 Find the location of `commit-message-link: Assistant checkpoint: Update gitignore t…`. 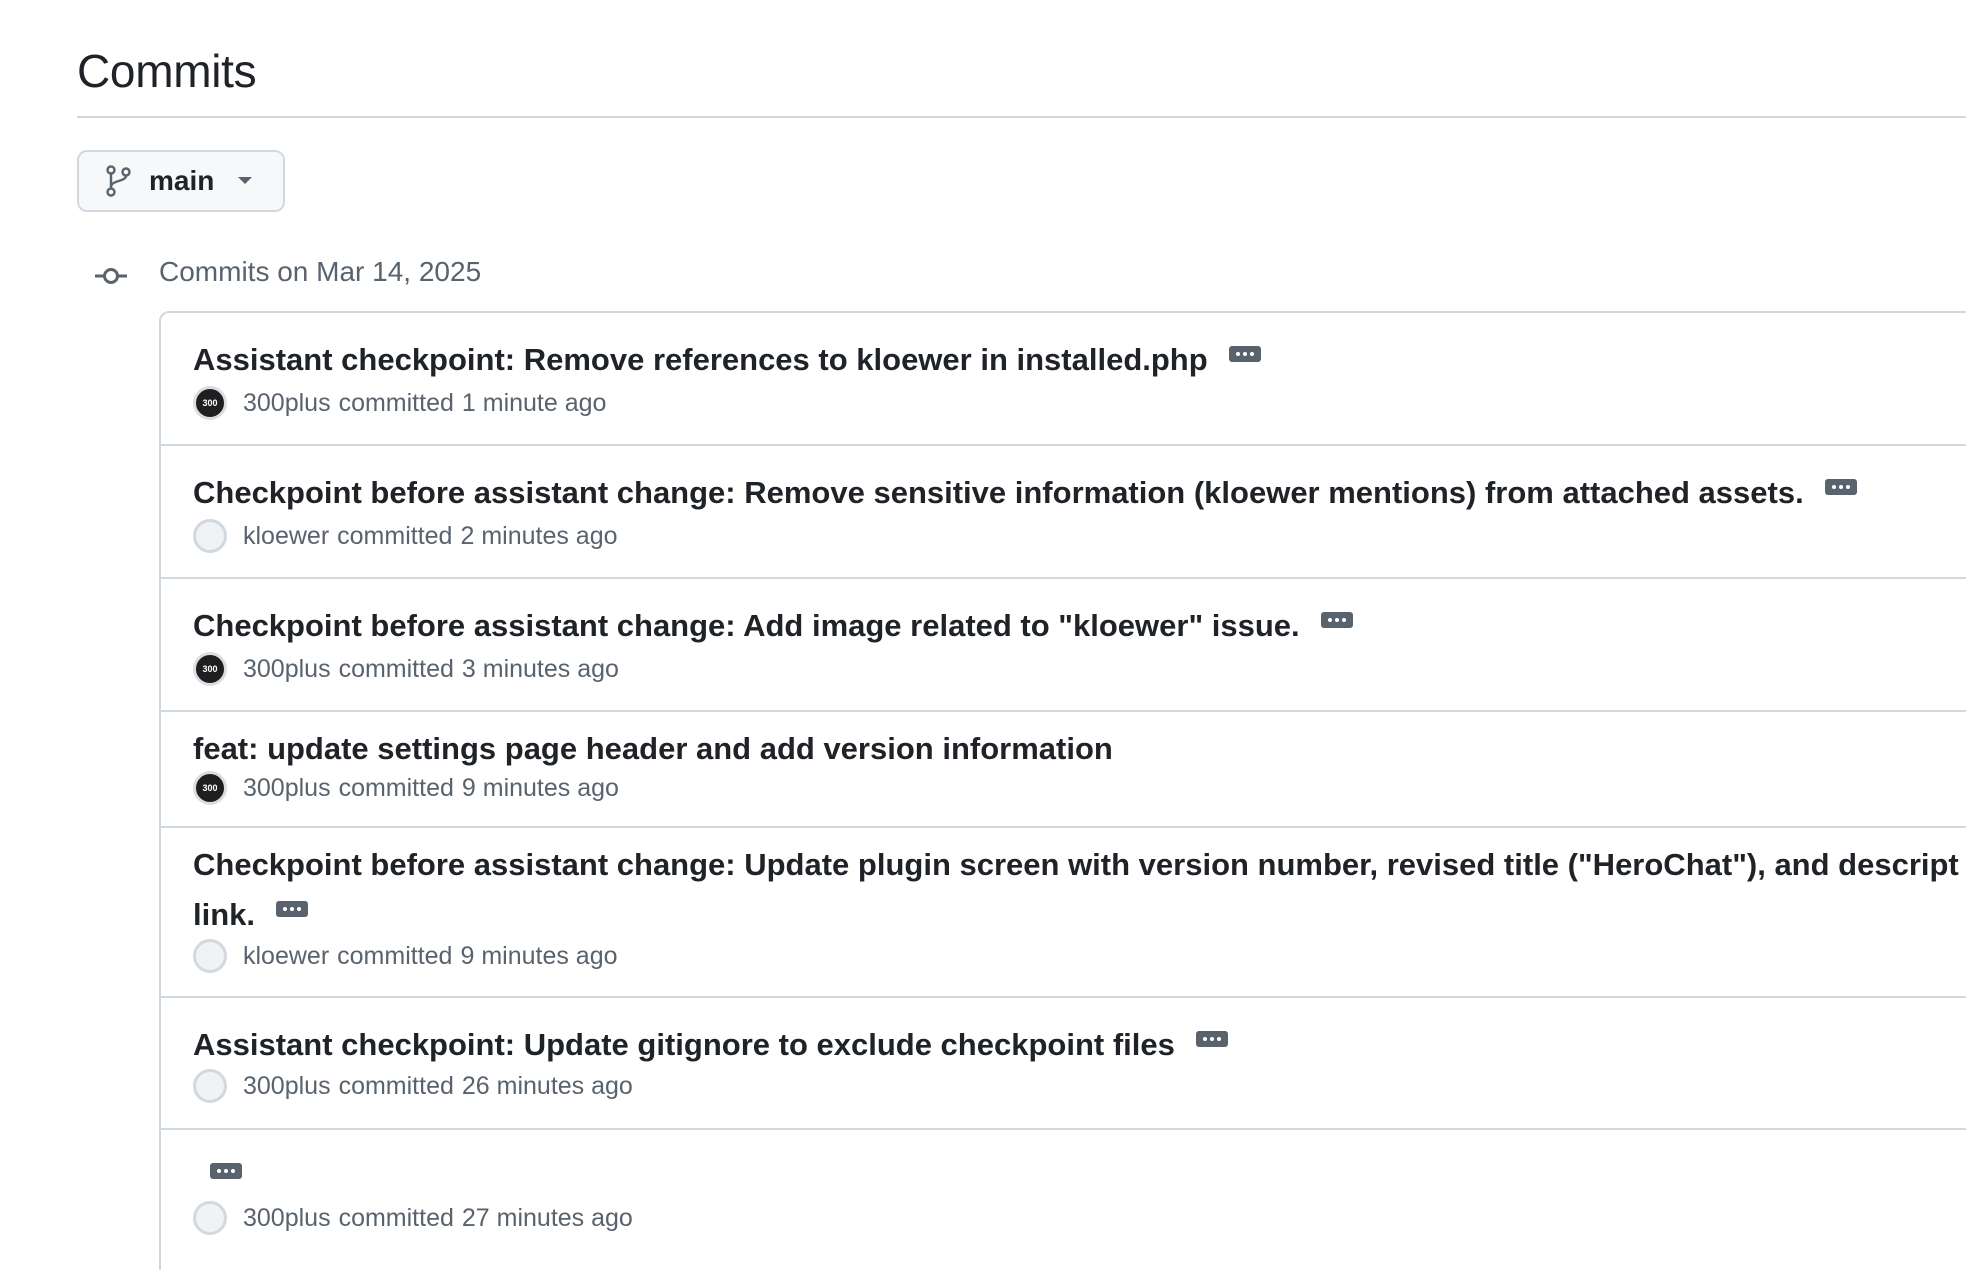

commit-message-link: Assistant checkpoint: Update gitignore t… is located at coordinates (684, 1044).